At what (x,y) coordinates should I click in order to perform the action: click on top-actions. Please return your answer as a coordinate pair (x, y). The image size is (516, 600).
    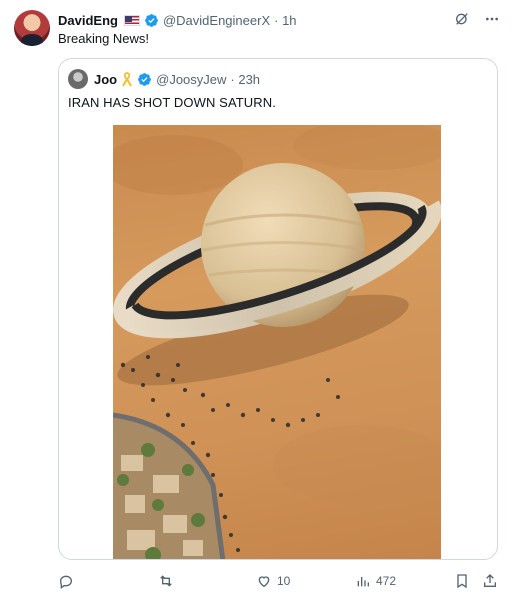
    Looking at the image, I should click on (477, 19).